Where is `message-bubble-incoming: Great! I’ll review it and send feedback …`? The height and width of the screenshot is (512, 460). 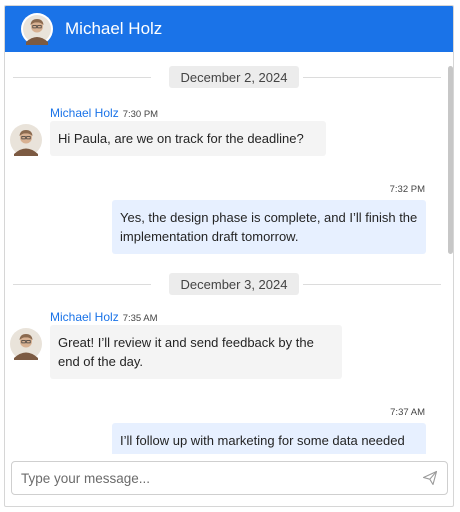 message-bubble-incoming: Great! I’ll review it and send feedback … is located at coordinates (196, 352).